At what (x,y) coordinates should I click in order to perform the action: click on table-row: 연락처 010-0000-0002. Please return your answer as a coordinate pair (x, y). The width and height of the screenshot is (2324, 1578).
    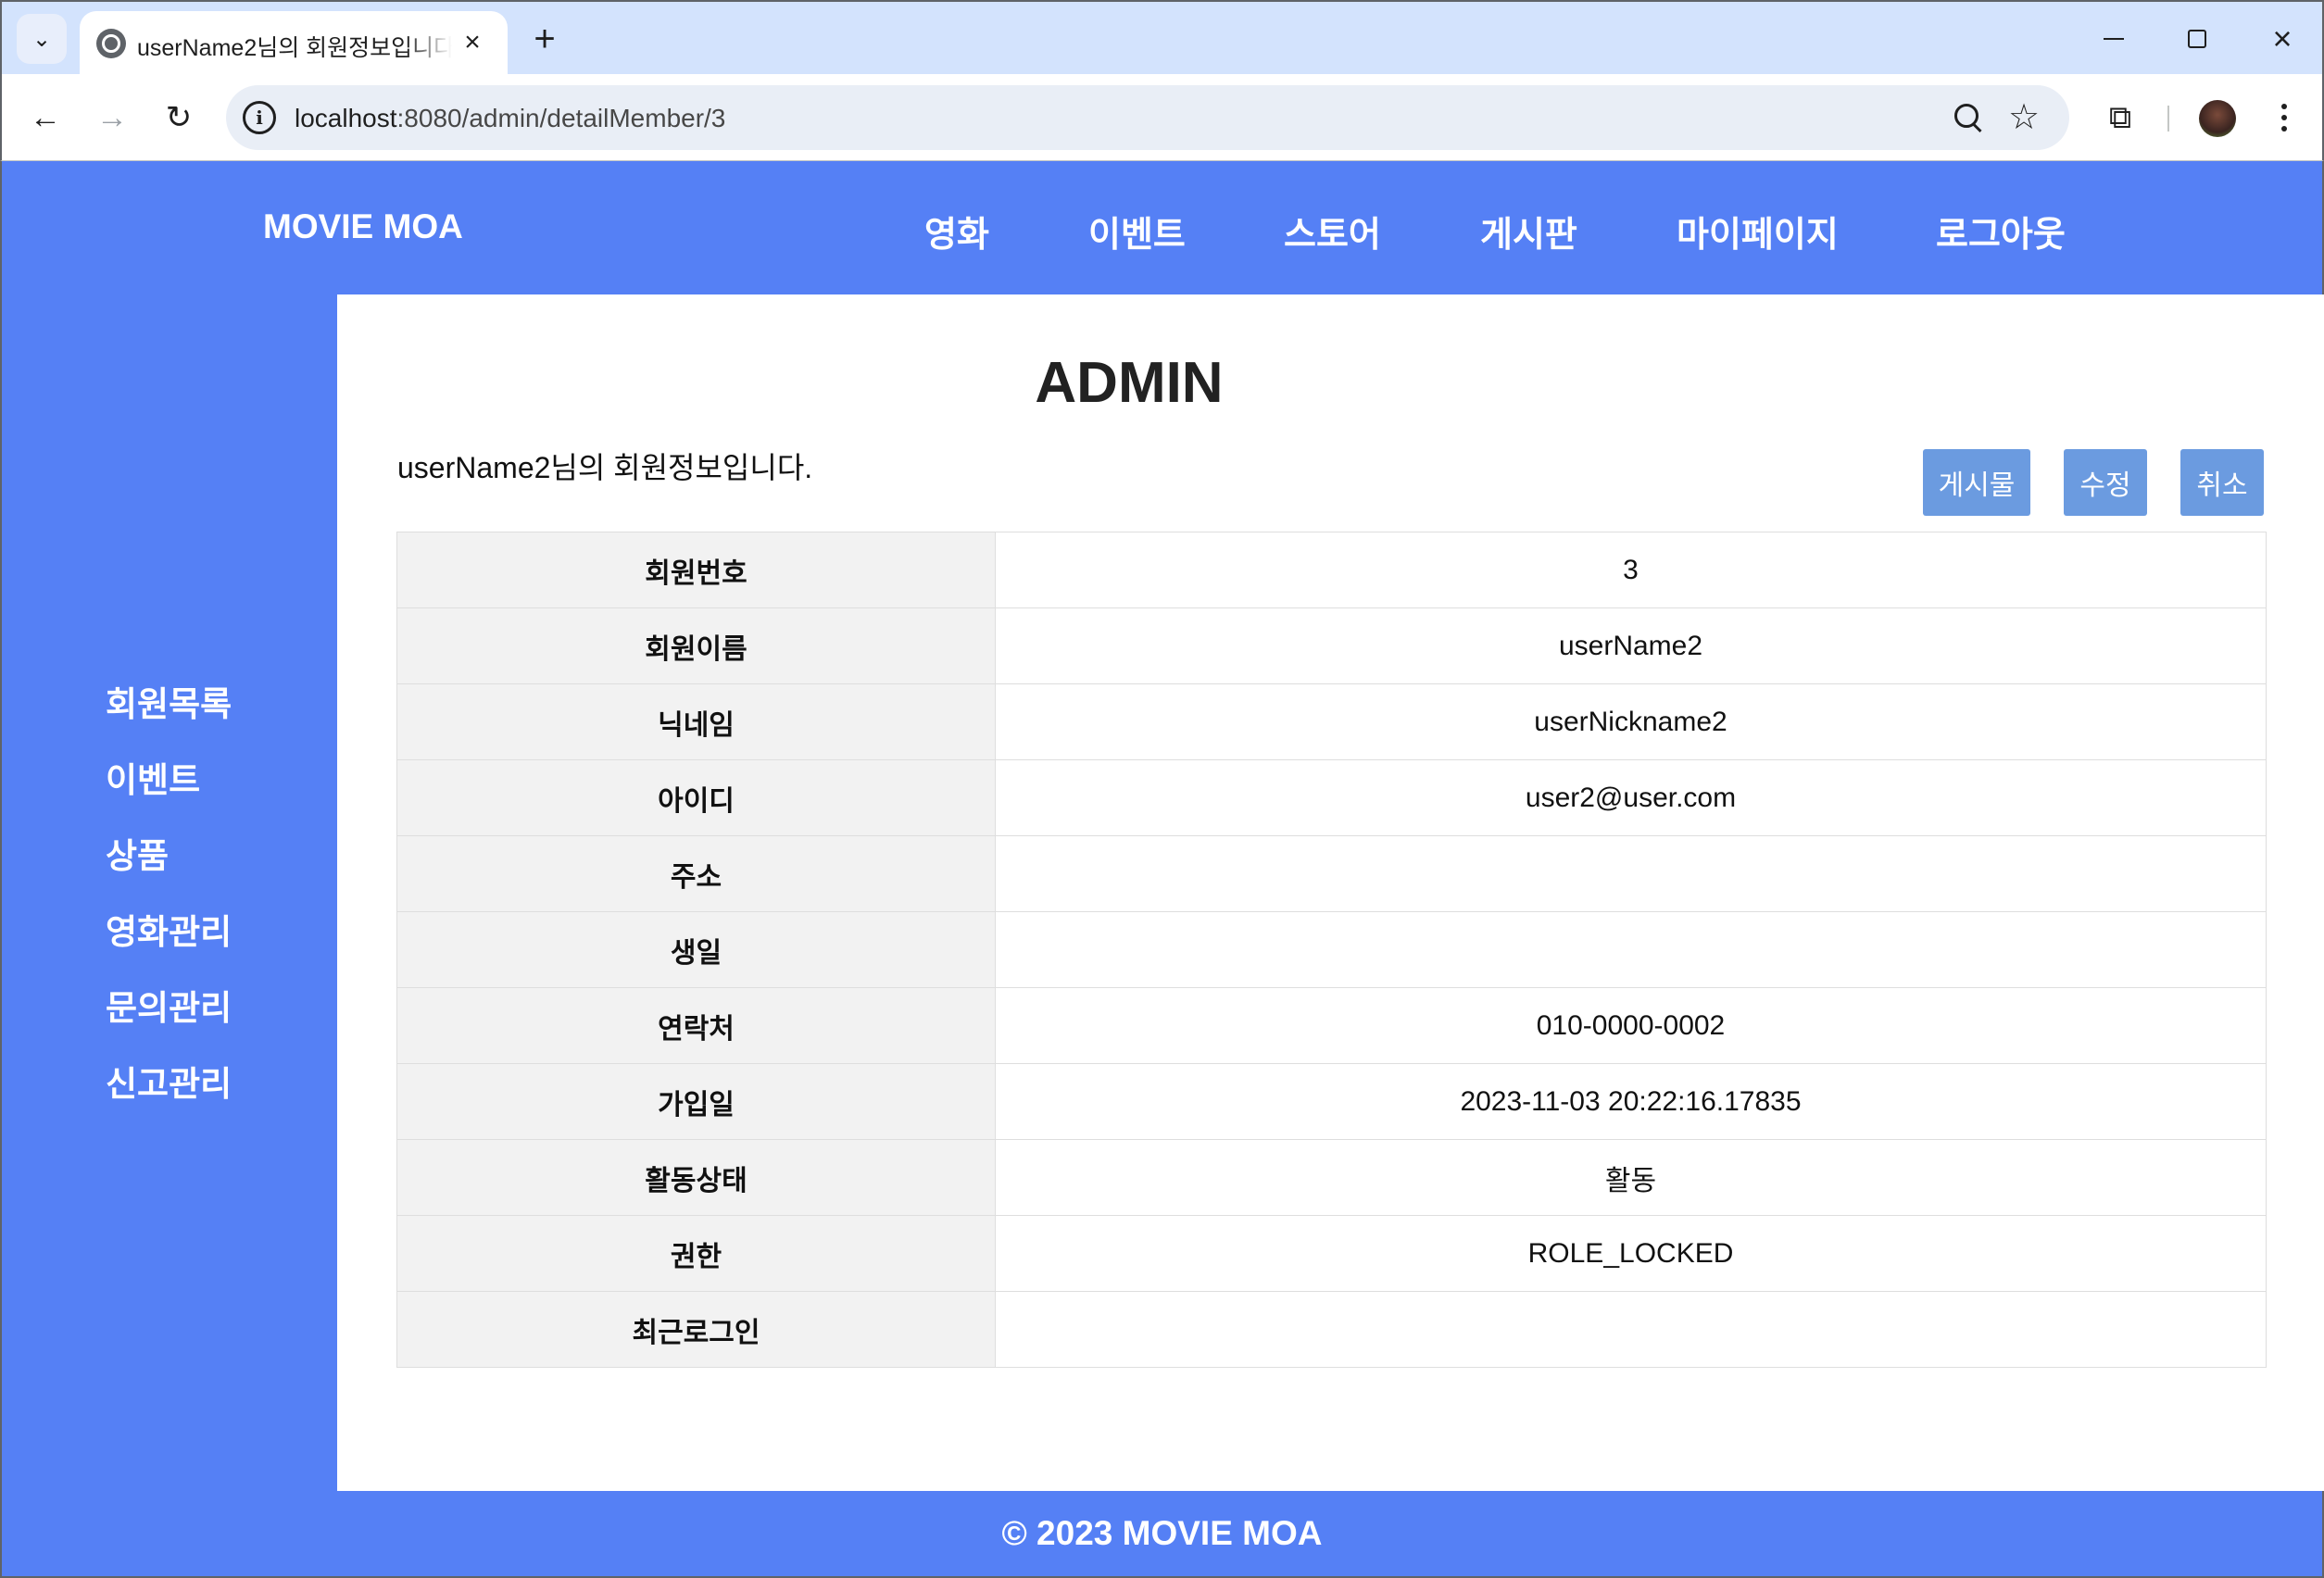
    Looking at the image, I should click on (1331, 1025).